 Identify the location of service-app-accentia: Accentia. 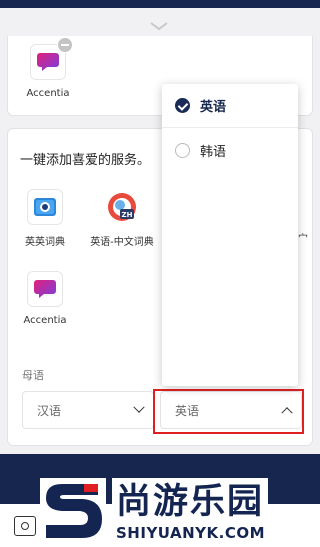
(45, 298).